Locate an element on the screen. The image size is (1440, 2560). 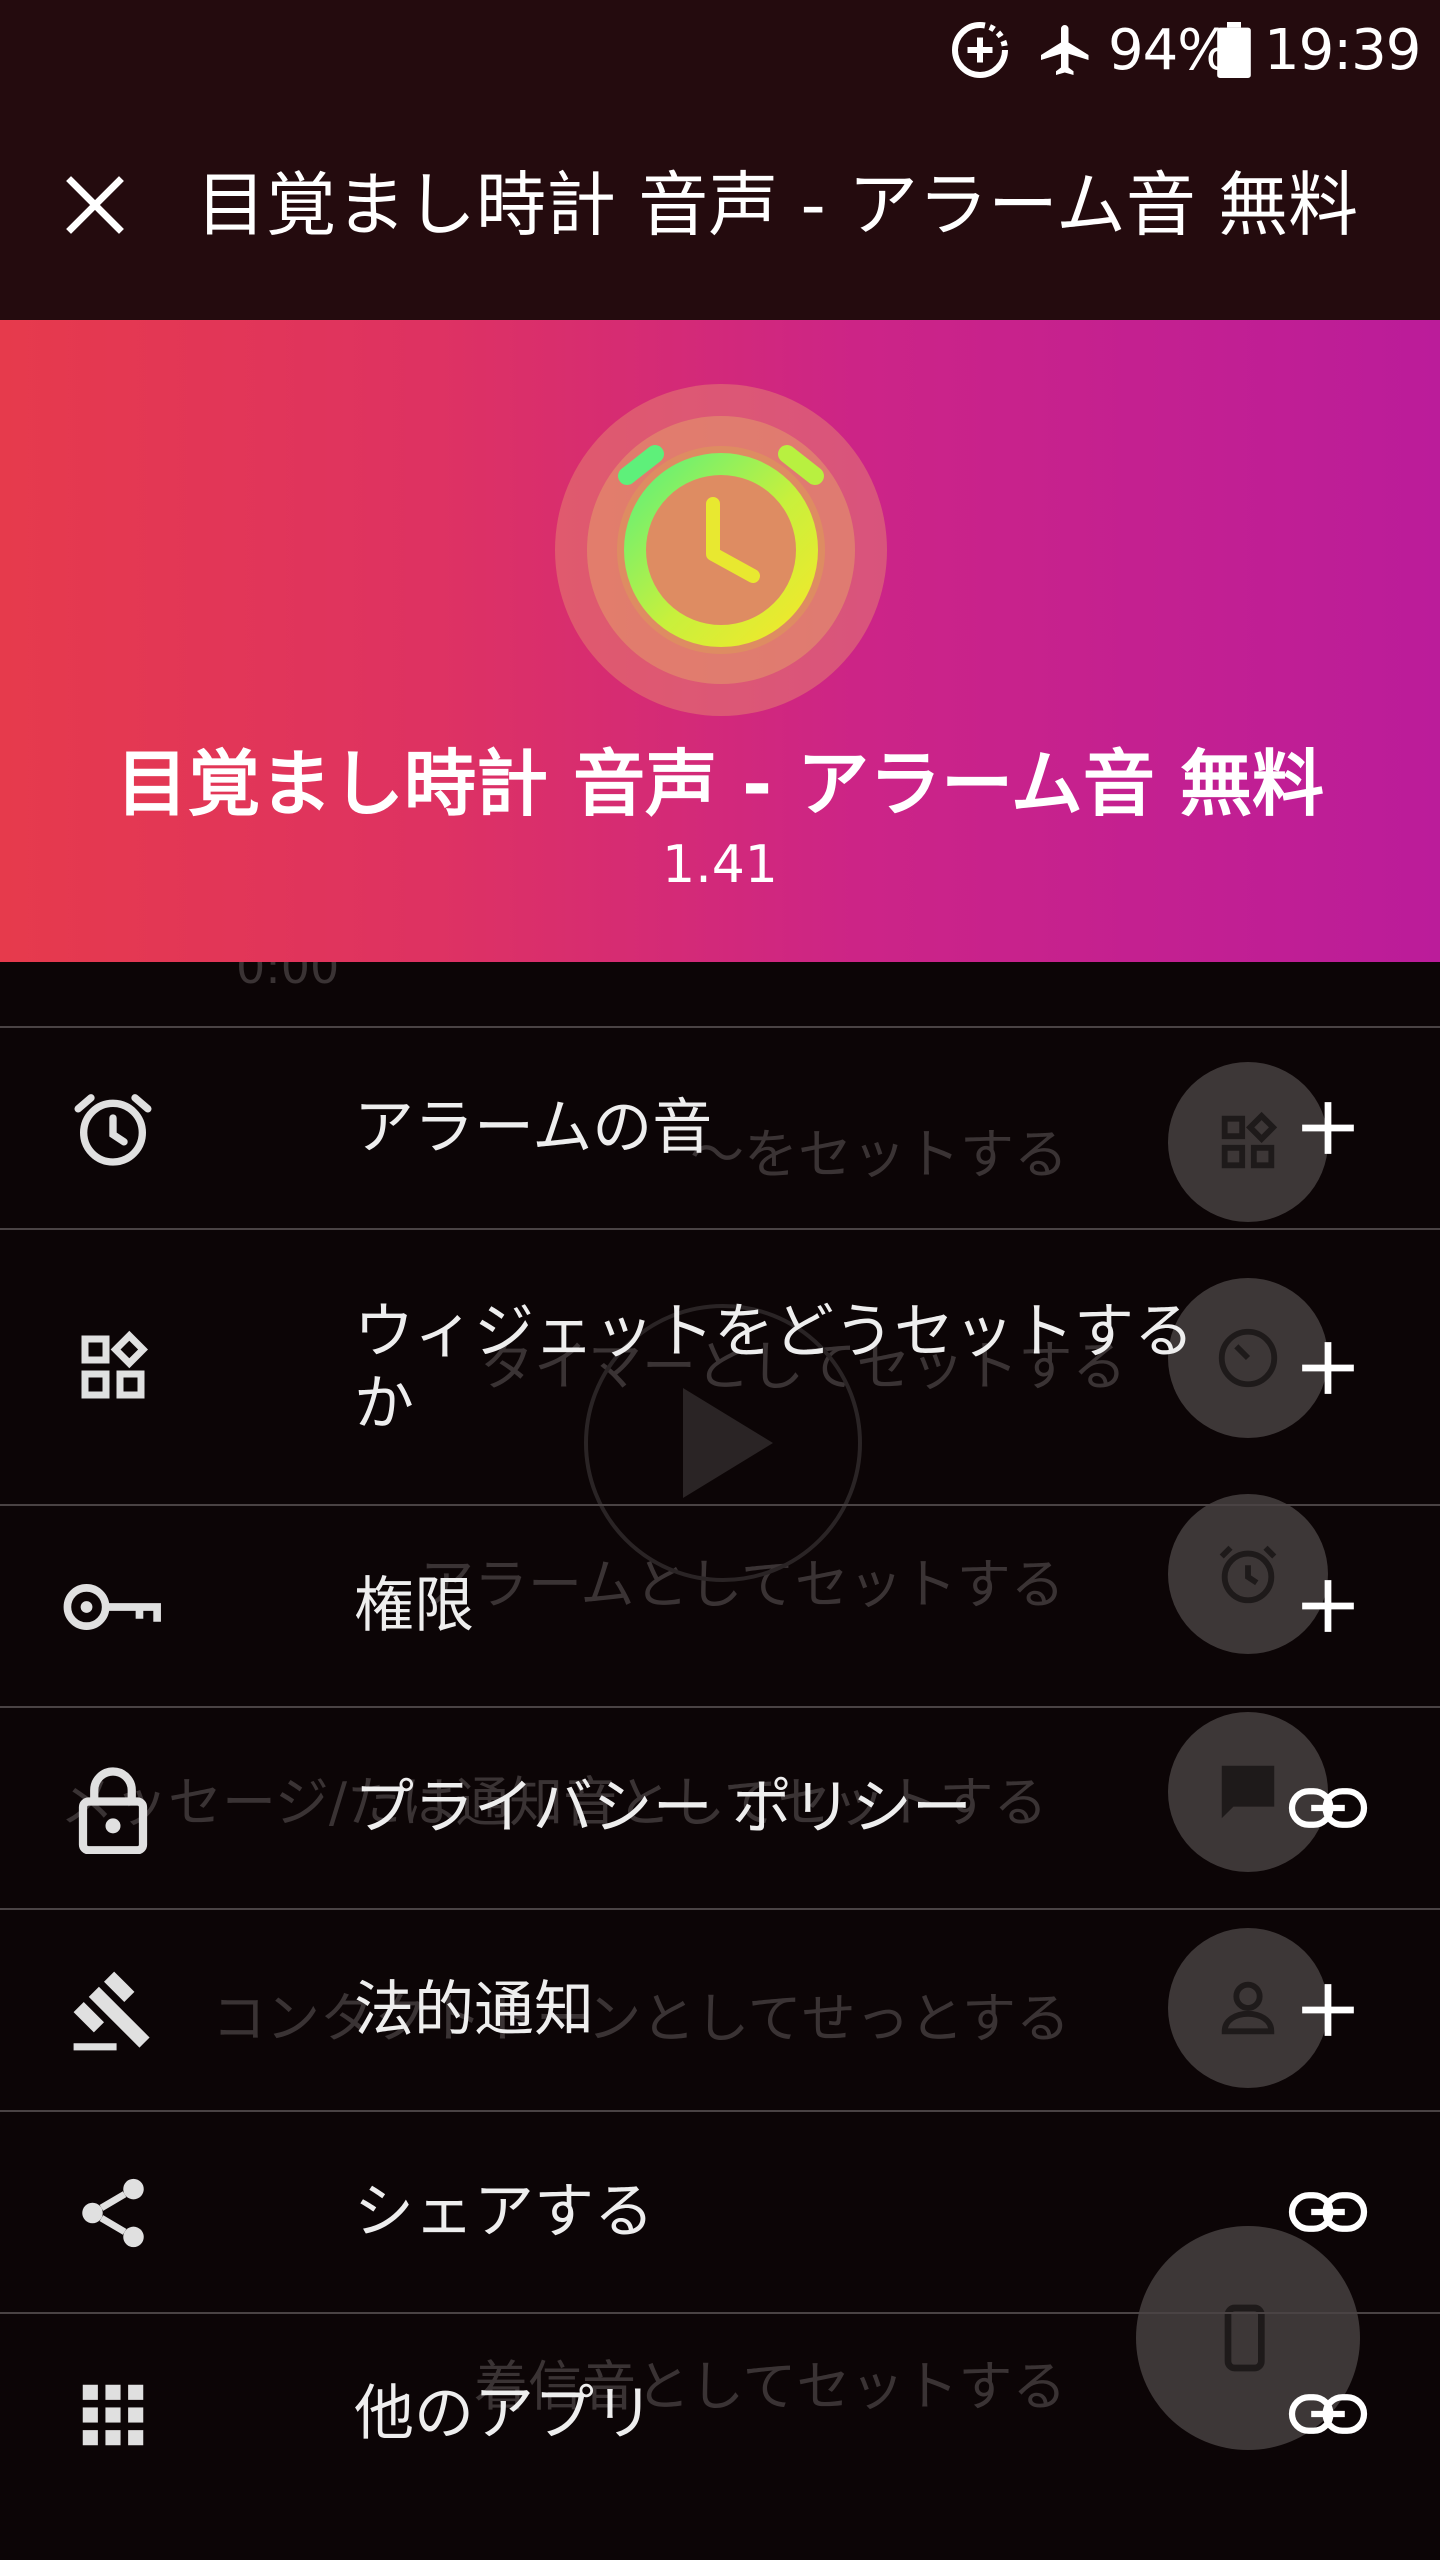
airplane-mode-icon is located at coordinates (1066, 50).